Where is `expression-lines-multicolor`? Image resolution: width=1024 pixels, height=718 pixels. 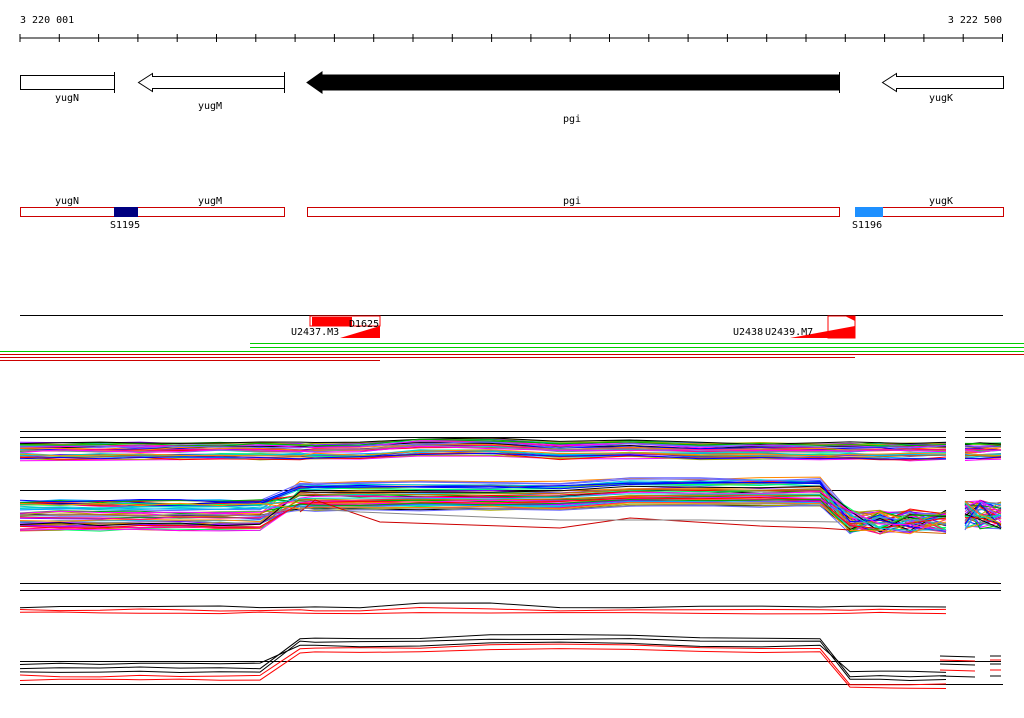
expression-lines-multicolor is located at coordinates (510, 486).